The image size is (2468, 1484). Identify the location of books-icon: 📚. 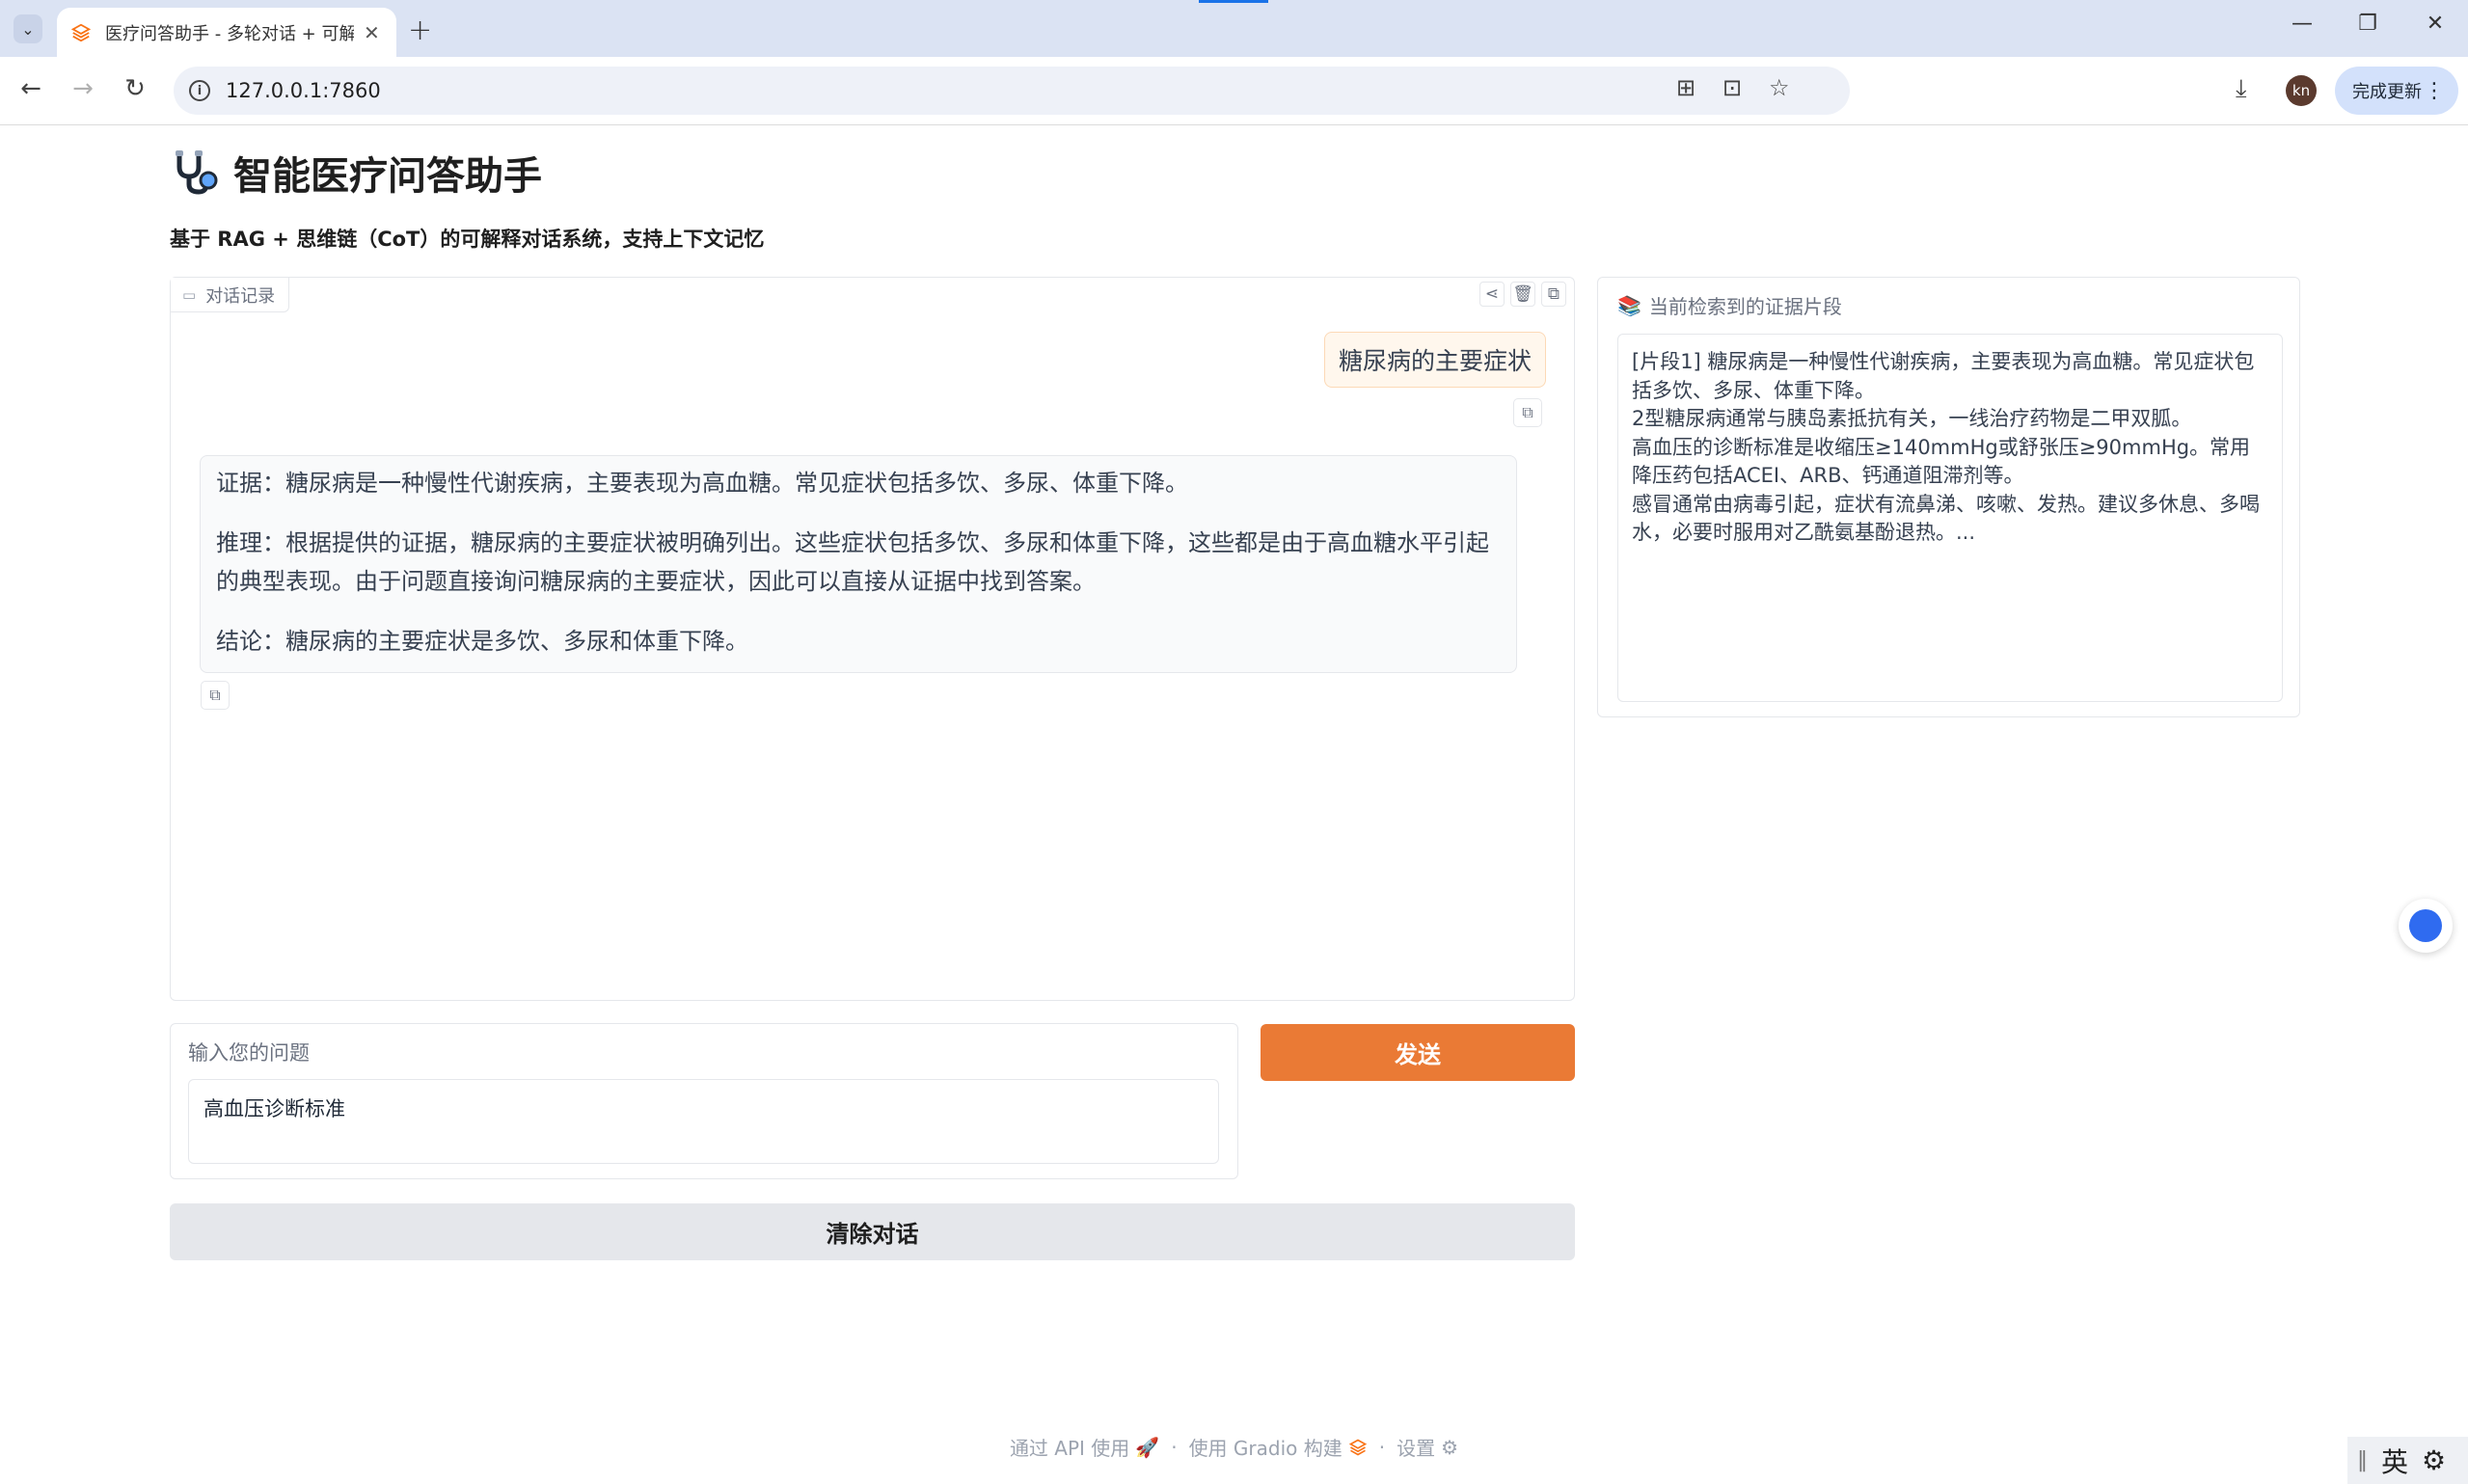
(1629, 305).